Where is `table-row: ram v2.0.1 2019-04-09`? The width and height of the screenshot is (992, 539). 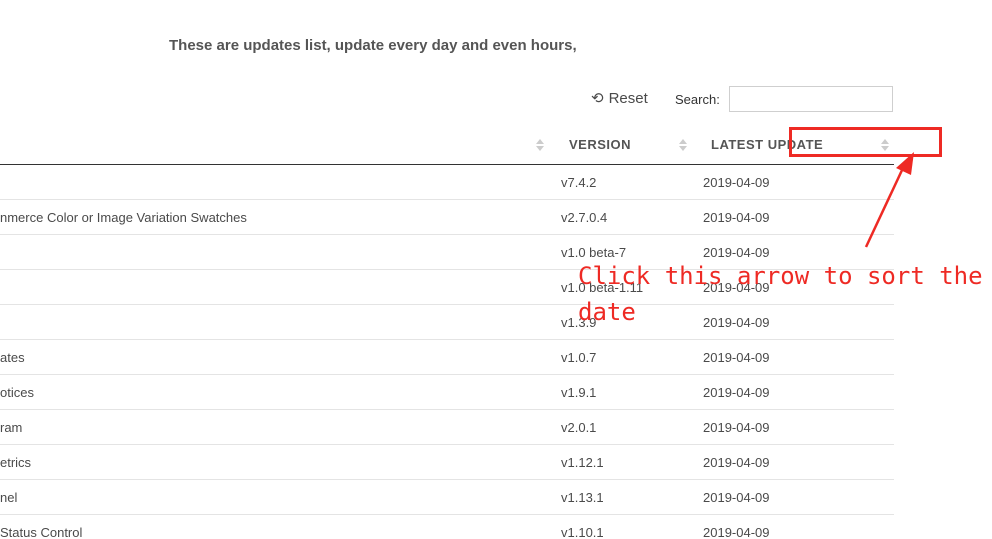 table-row: ram v2.0.1 2019-04-09 is located at coordinates (447, 427).